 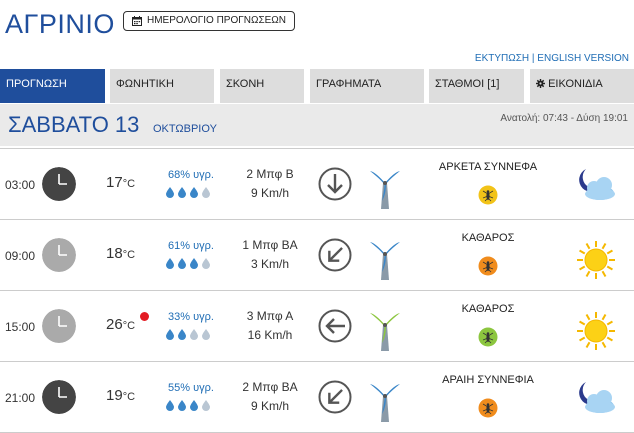 I want to click on tab-phonetic: ΦΩΝΗΤΙΚΗ, so click(x=162, y=86).